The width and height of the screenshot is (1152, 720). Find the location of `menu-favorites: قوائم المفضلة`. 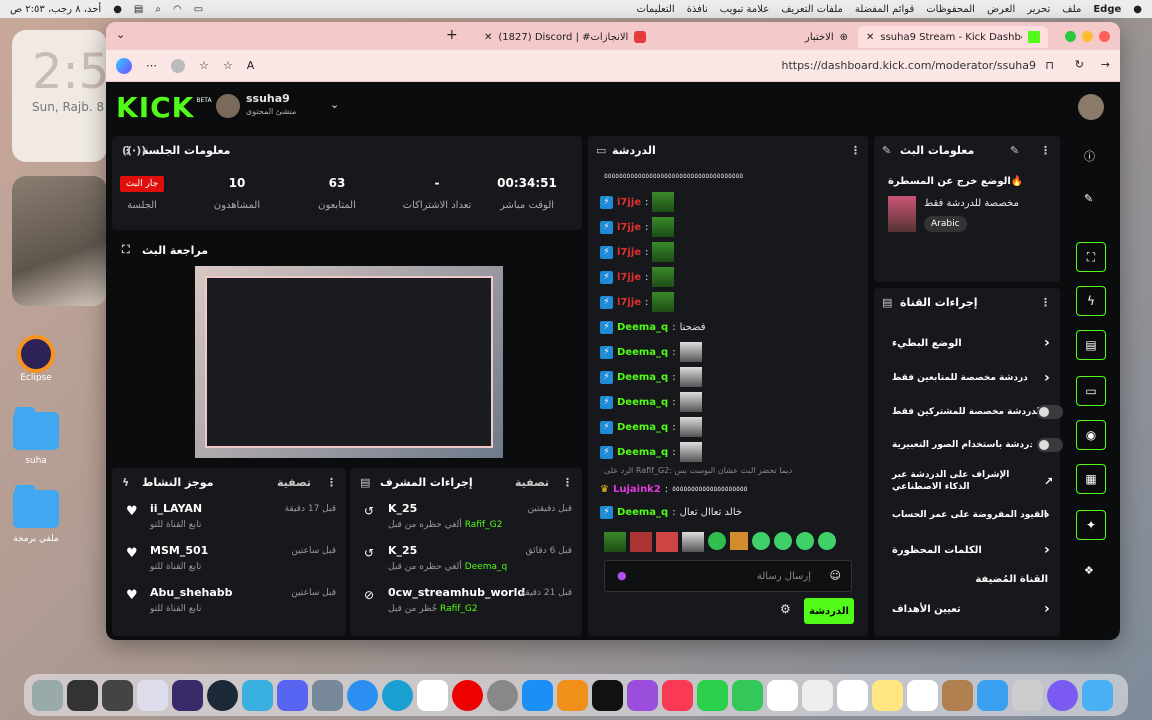

menu-favorites: قوائم المفضلة is located at coordinates (884, 9).